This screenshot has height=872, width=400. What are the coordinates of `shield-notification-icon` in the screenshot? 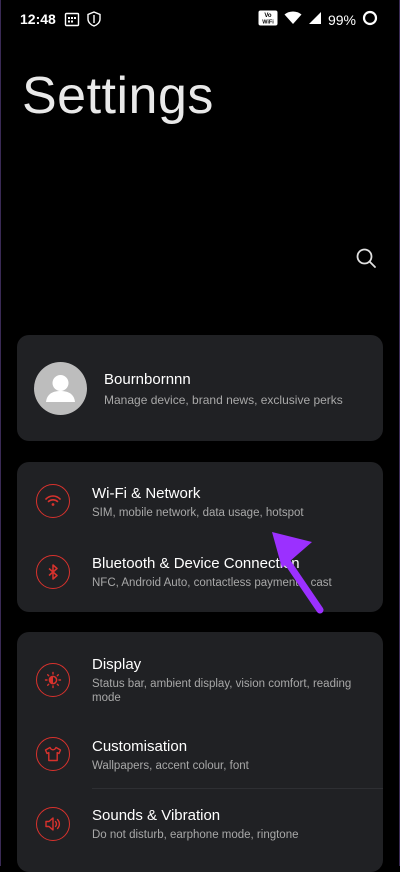 It's located at (94, 19).